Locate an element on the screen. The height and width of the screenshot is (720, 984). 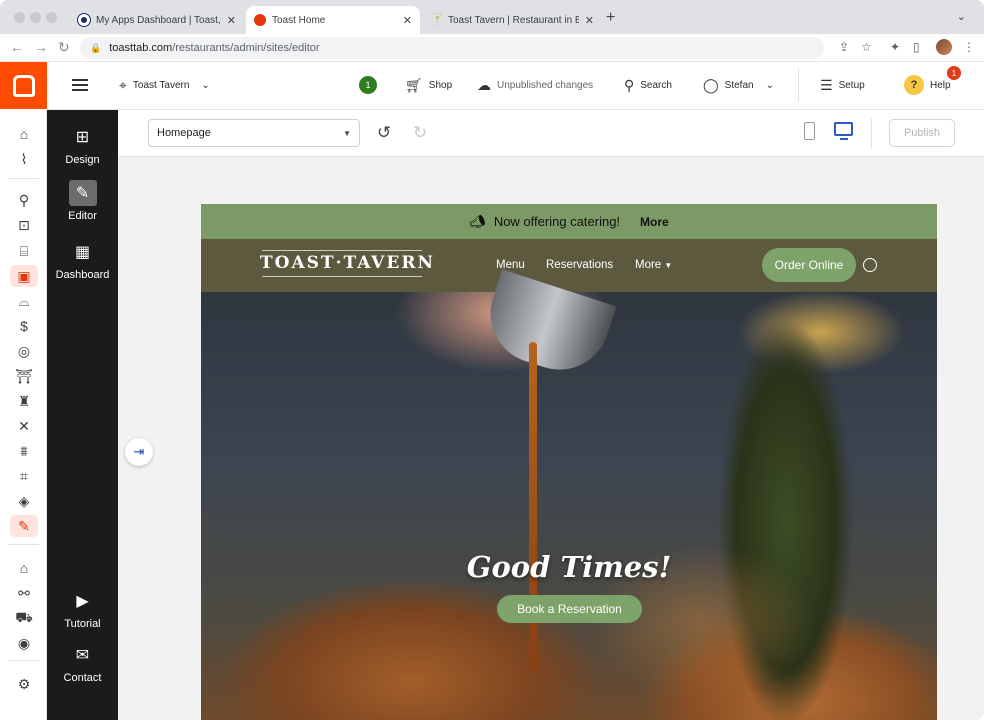
book-reservation-button: Book a Reservation is located at coordinates (569, 609).